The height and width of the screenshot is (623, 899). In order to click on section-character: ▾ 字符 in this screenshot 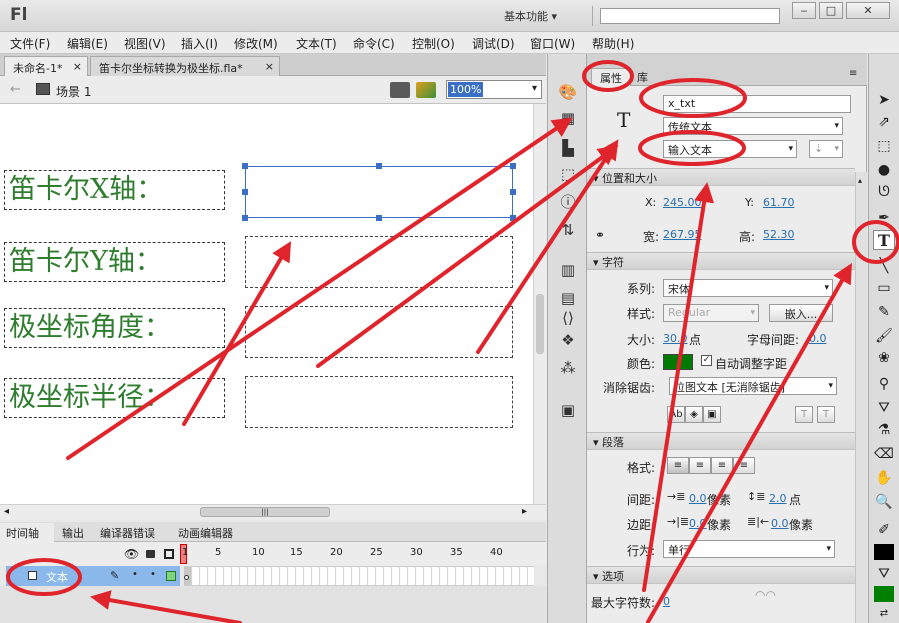, I will do `click(721, 261)`.